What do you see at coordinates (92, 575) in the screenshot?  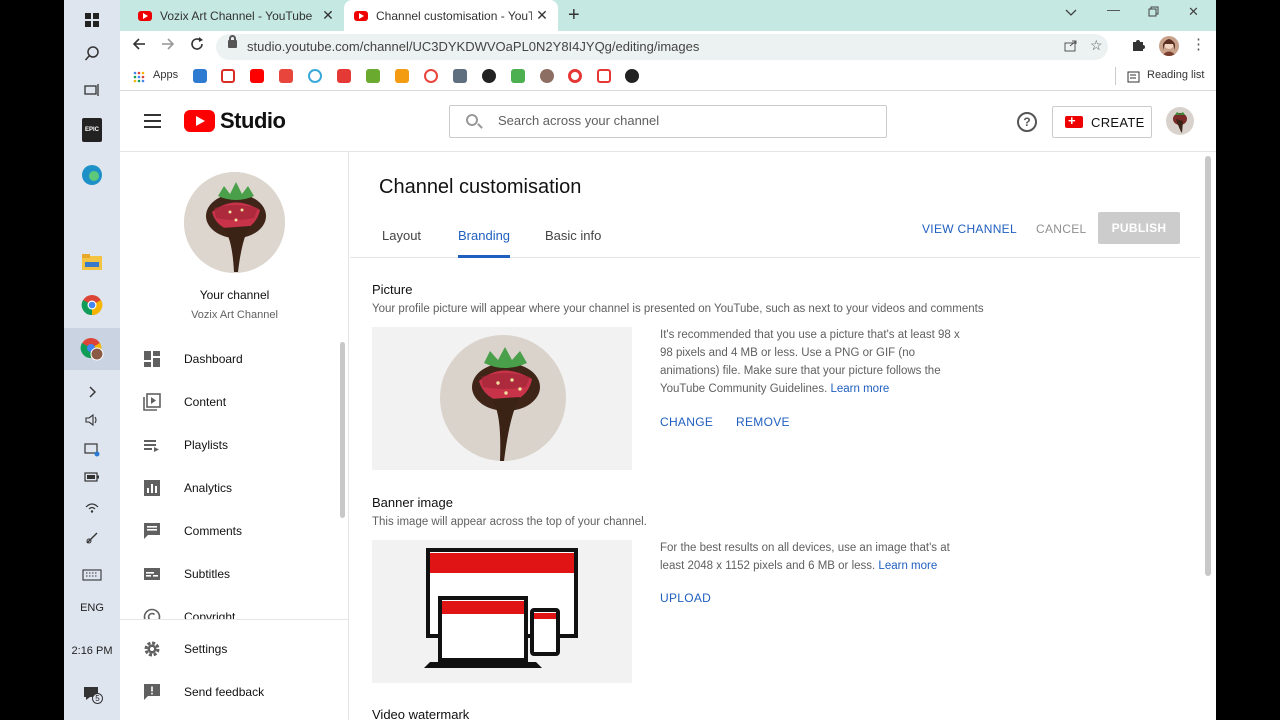 I see `keyboard-icon` at bounding box center [92, 575].